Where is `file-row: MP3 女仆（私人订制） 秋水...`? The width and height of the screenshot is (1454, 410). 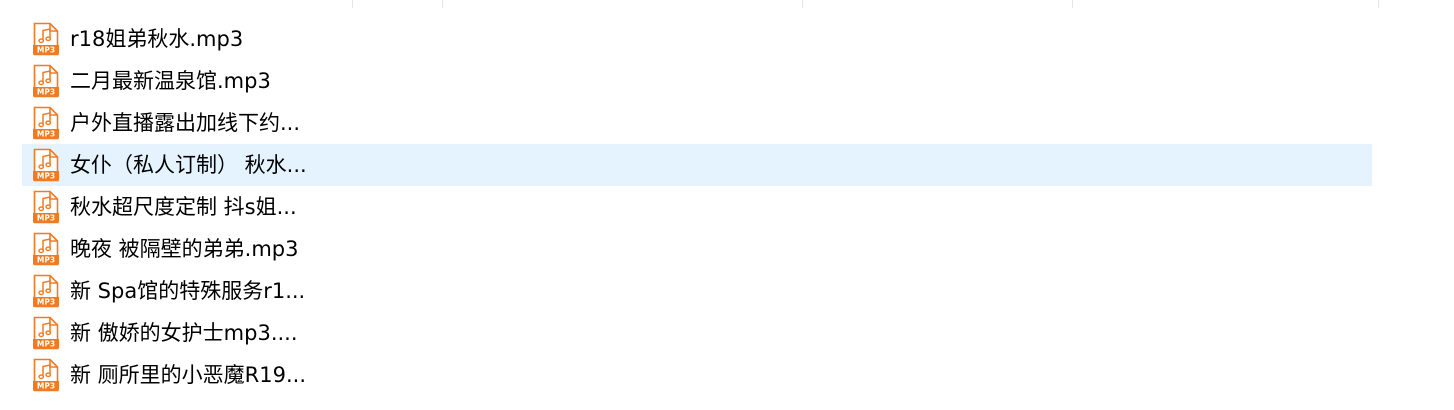 file-row: MP3 女仆（私人订制） 秋水... is located at coordinates (697, 165).